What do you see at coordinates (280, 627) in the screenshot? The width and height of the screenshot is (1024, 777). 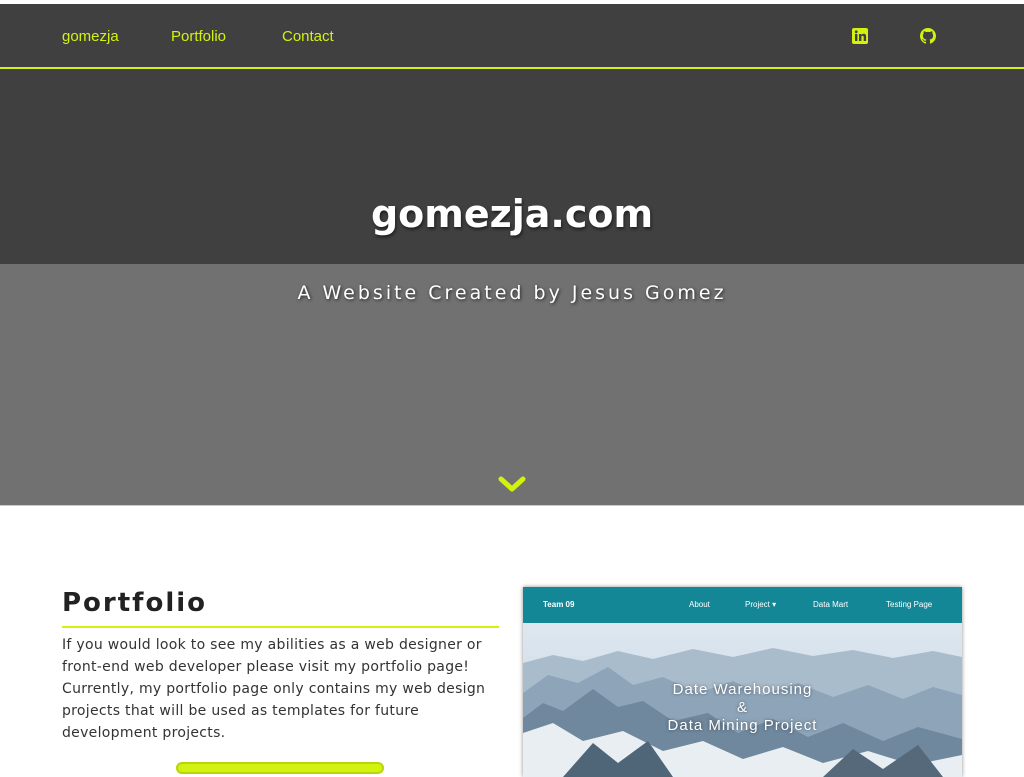 I see `portfolio-heading-rule` at bounding box center [280, 627].